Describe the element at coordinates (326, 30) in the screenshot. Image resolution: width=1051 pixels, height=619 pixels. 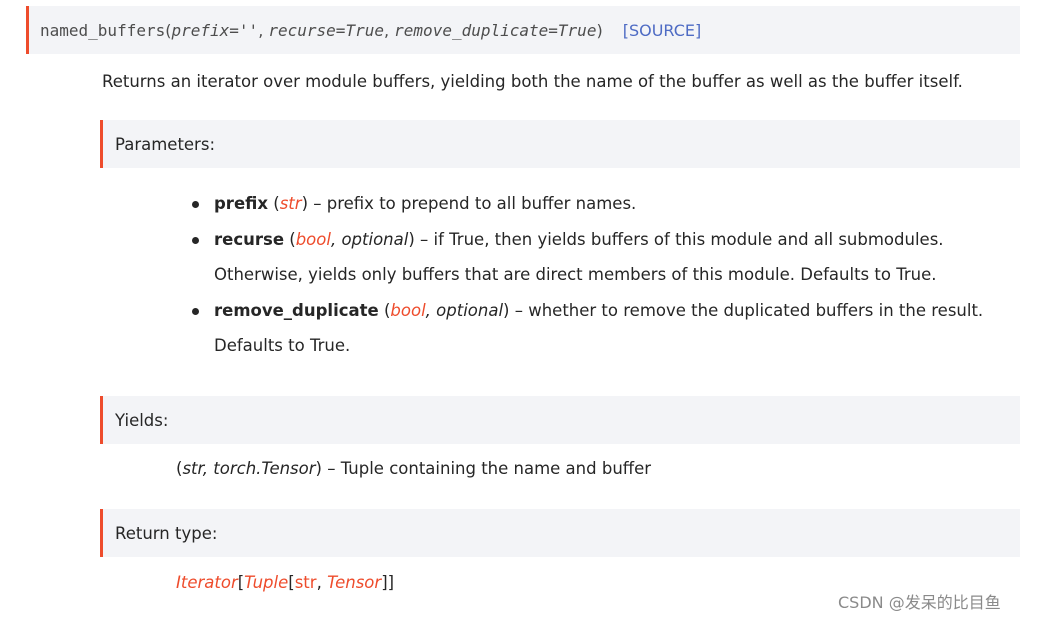
I see `param-recurse-default: recurse=True` at that location.